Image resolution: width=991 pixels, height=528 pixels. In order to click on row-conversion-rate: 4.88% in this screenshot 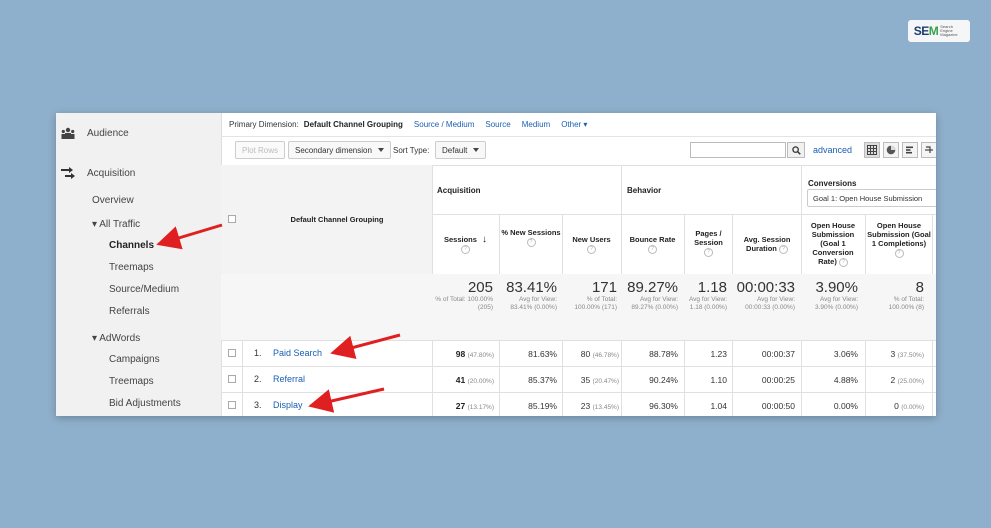, I will do `click(845, 380)`.